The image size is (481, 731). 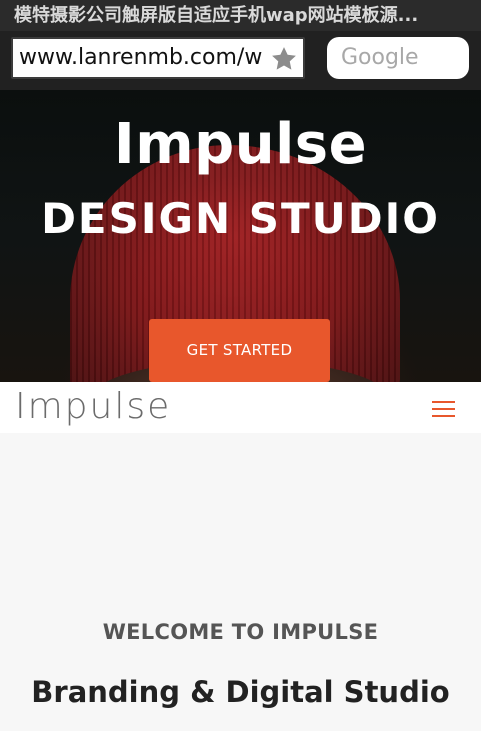 What do you see at coordinates (240, 144) in the screenshot?
I see `hero-title: Impulse` at bounding box center [240, 144].